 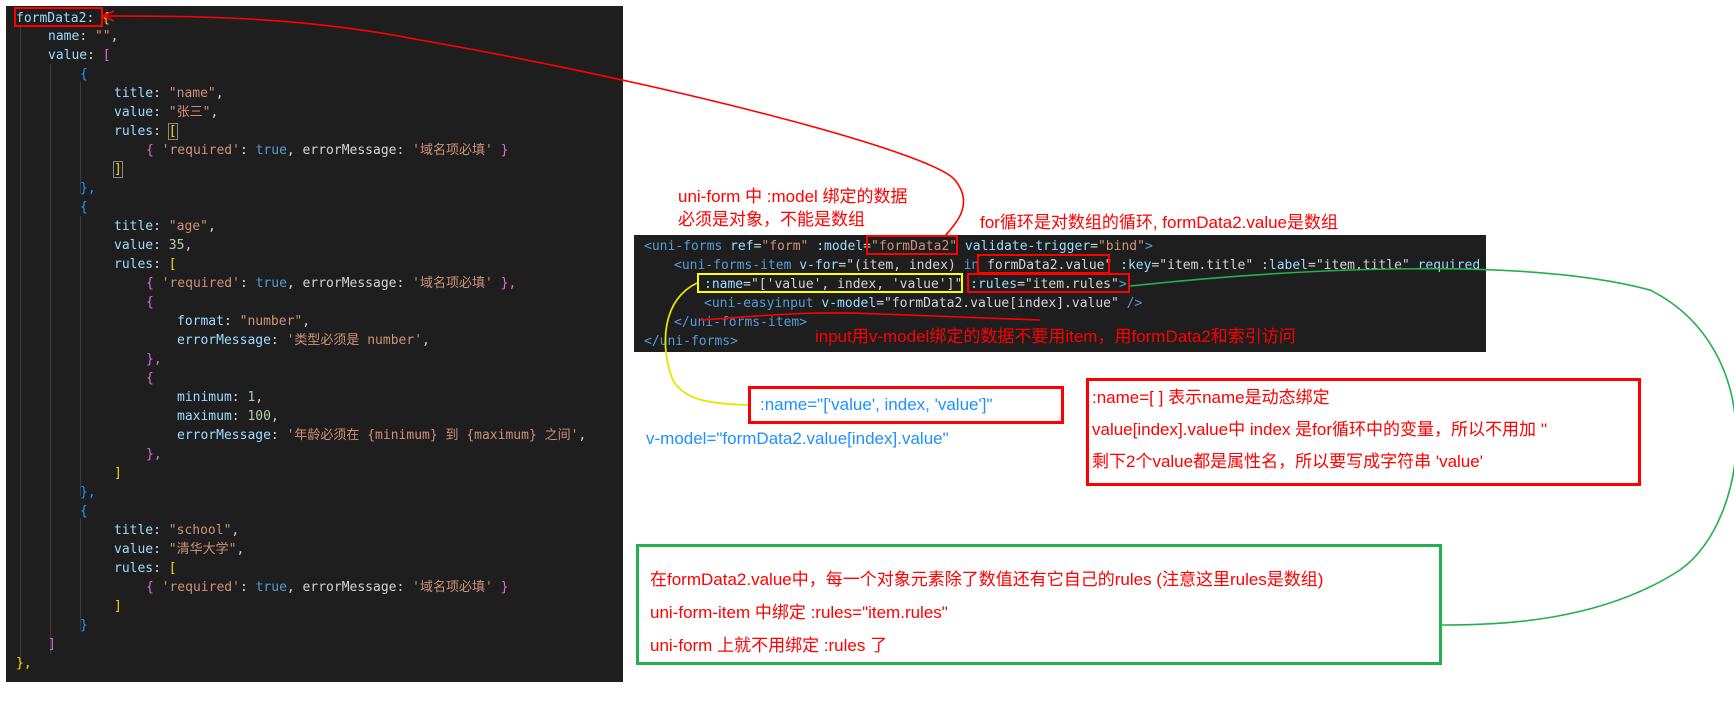 What do you see at coordinates (870, 316) in the screenshot?
I see `red-underline-curve` at bounding box center [870, 316].